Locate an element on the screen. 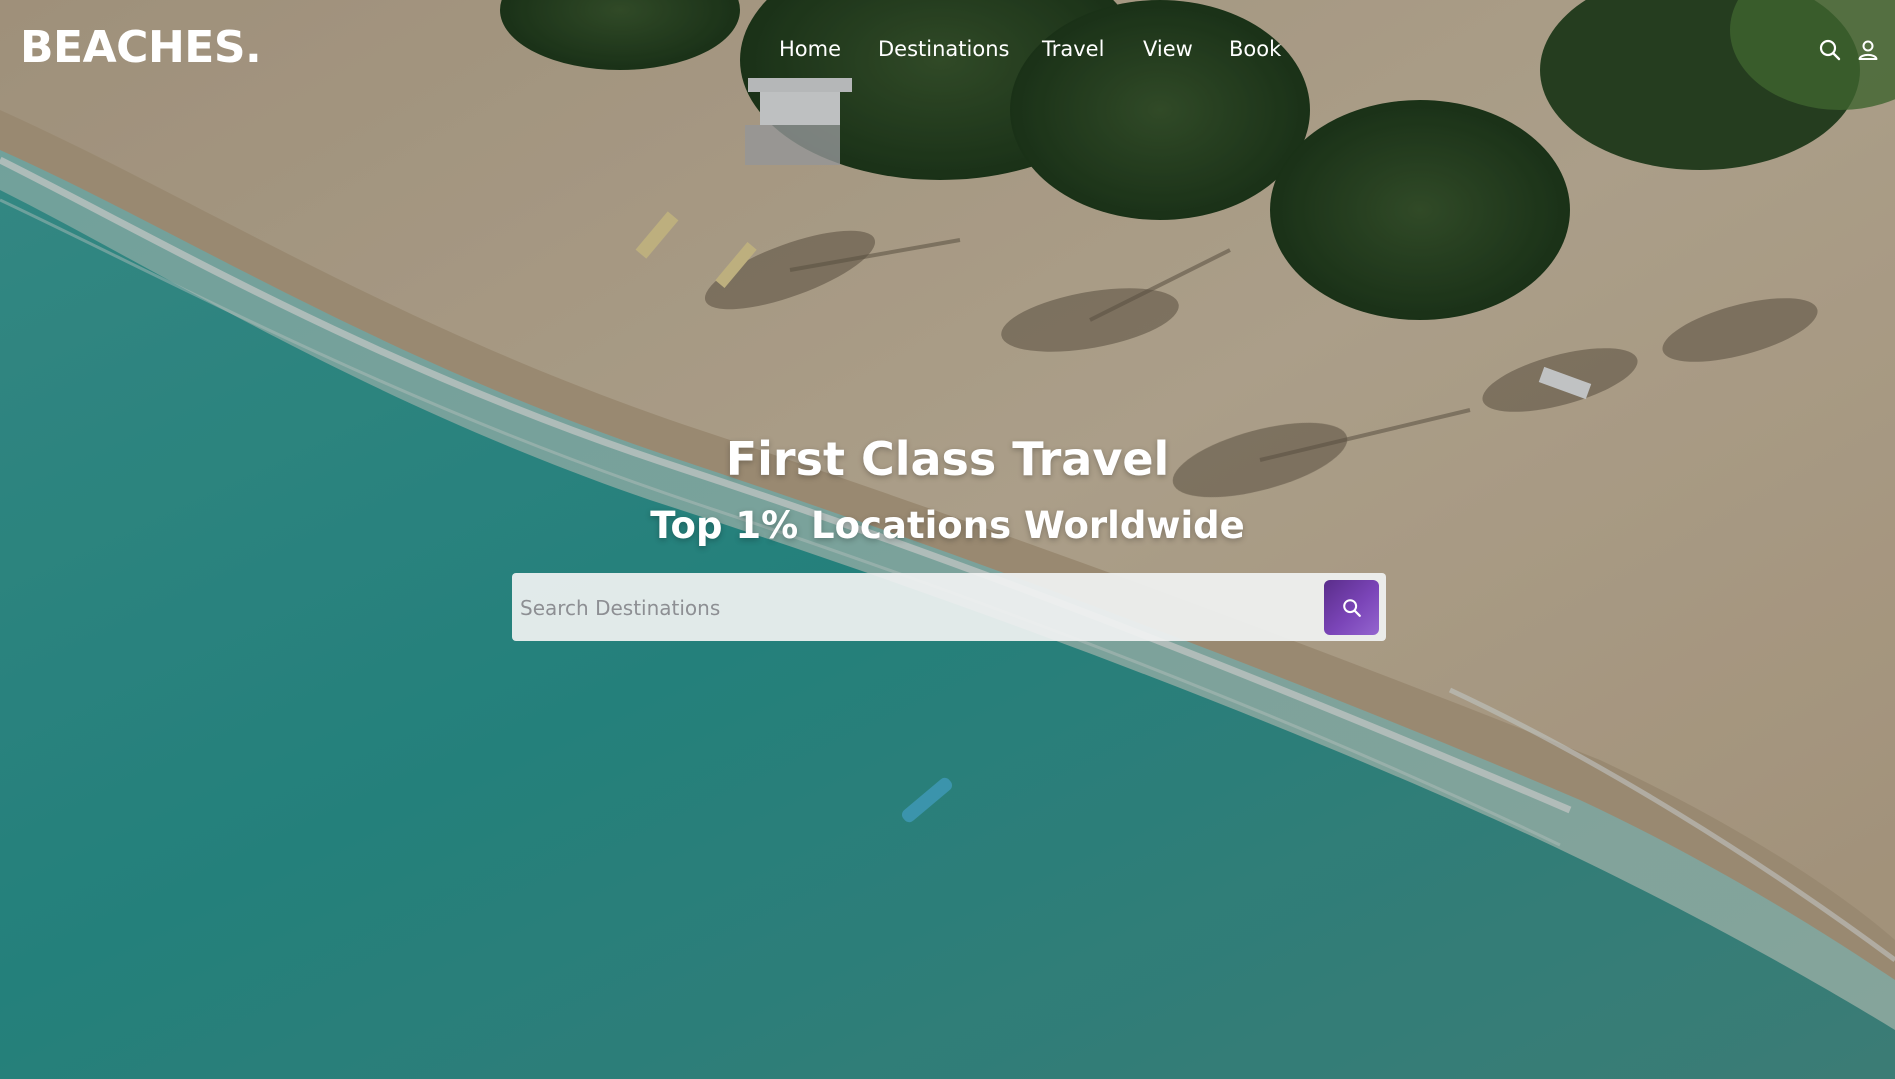  search-submit-button is located at coordinates (1351, 607).